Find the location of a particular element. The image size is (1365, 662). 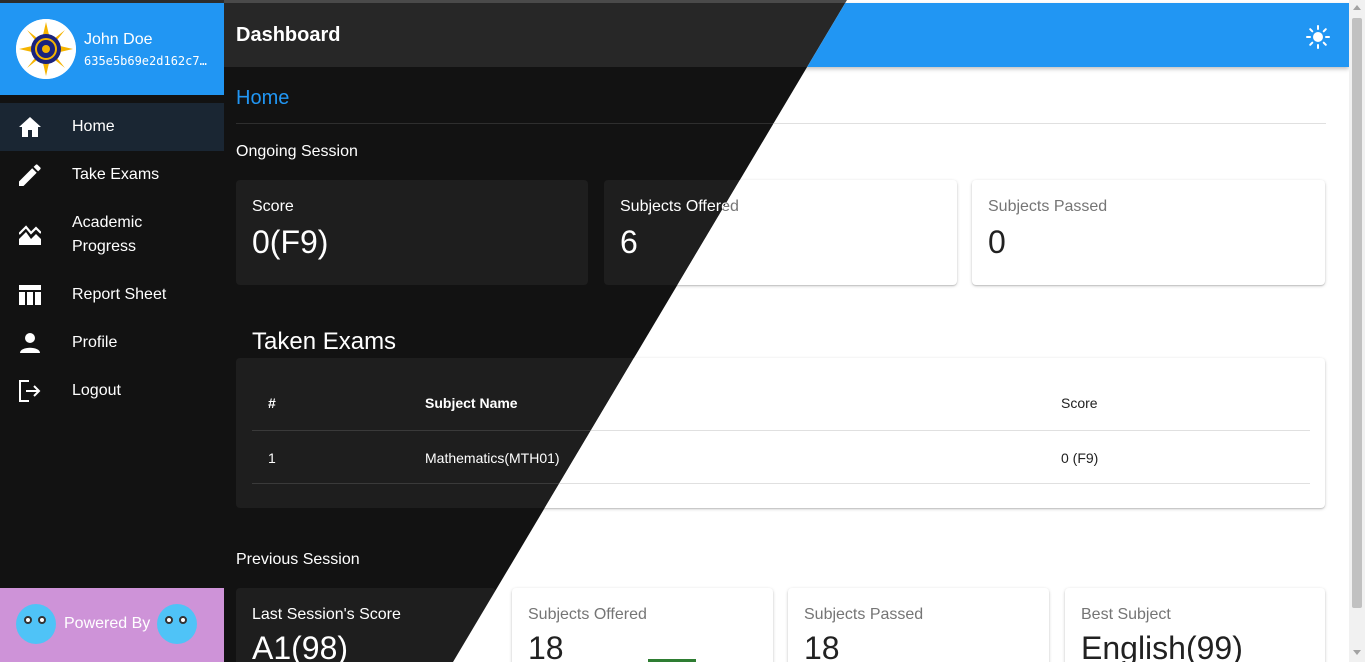

card-title: Best Subject is located at coordinates (1126, 614).